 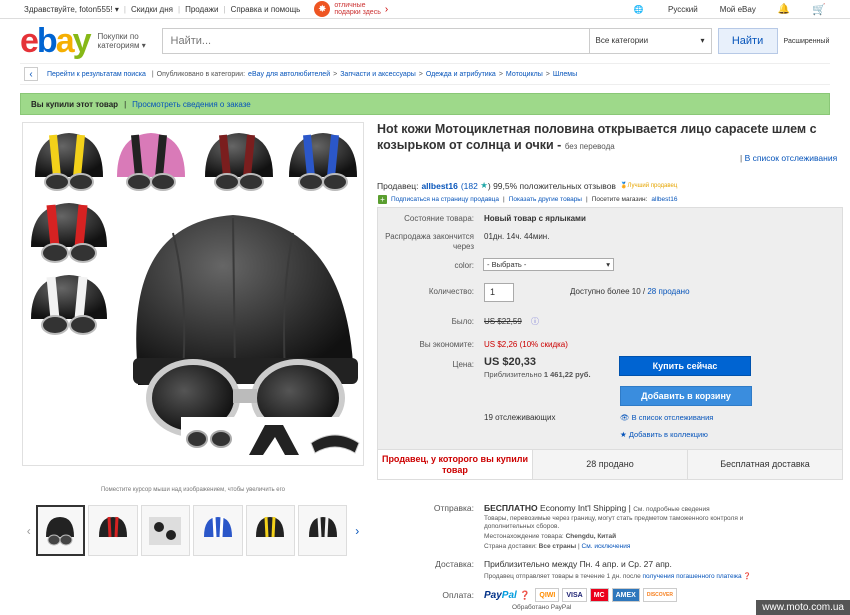 I want to click on was-price: US $22,59, so click(x=503, y=321).